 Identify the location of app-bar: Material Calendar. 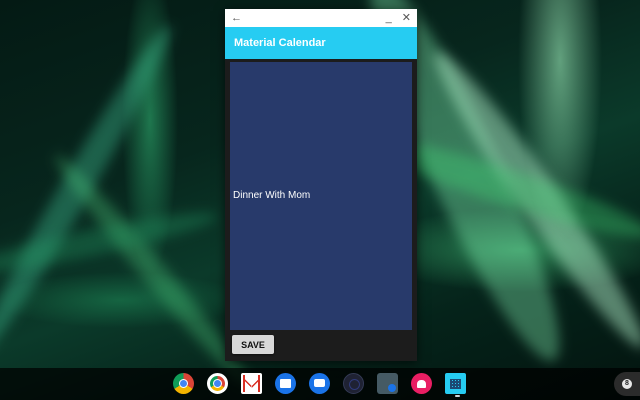
(321, 43).